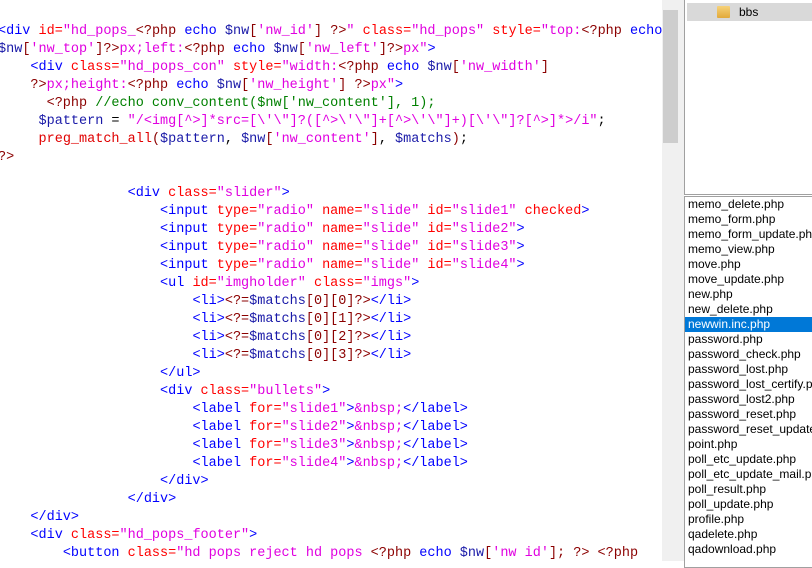  What do you see at coordinates (748, 534) in the screenshot?
I see `file-item: qadelete.php` at bounding box center [748, 534].